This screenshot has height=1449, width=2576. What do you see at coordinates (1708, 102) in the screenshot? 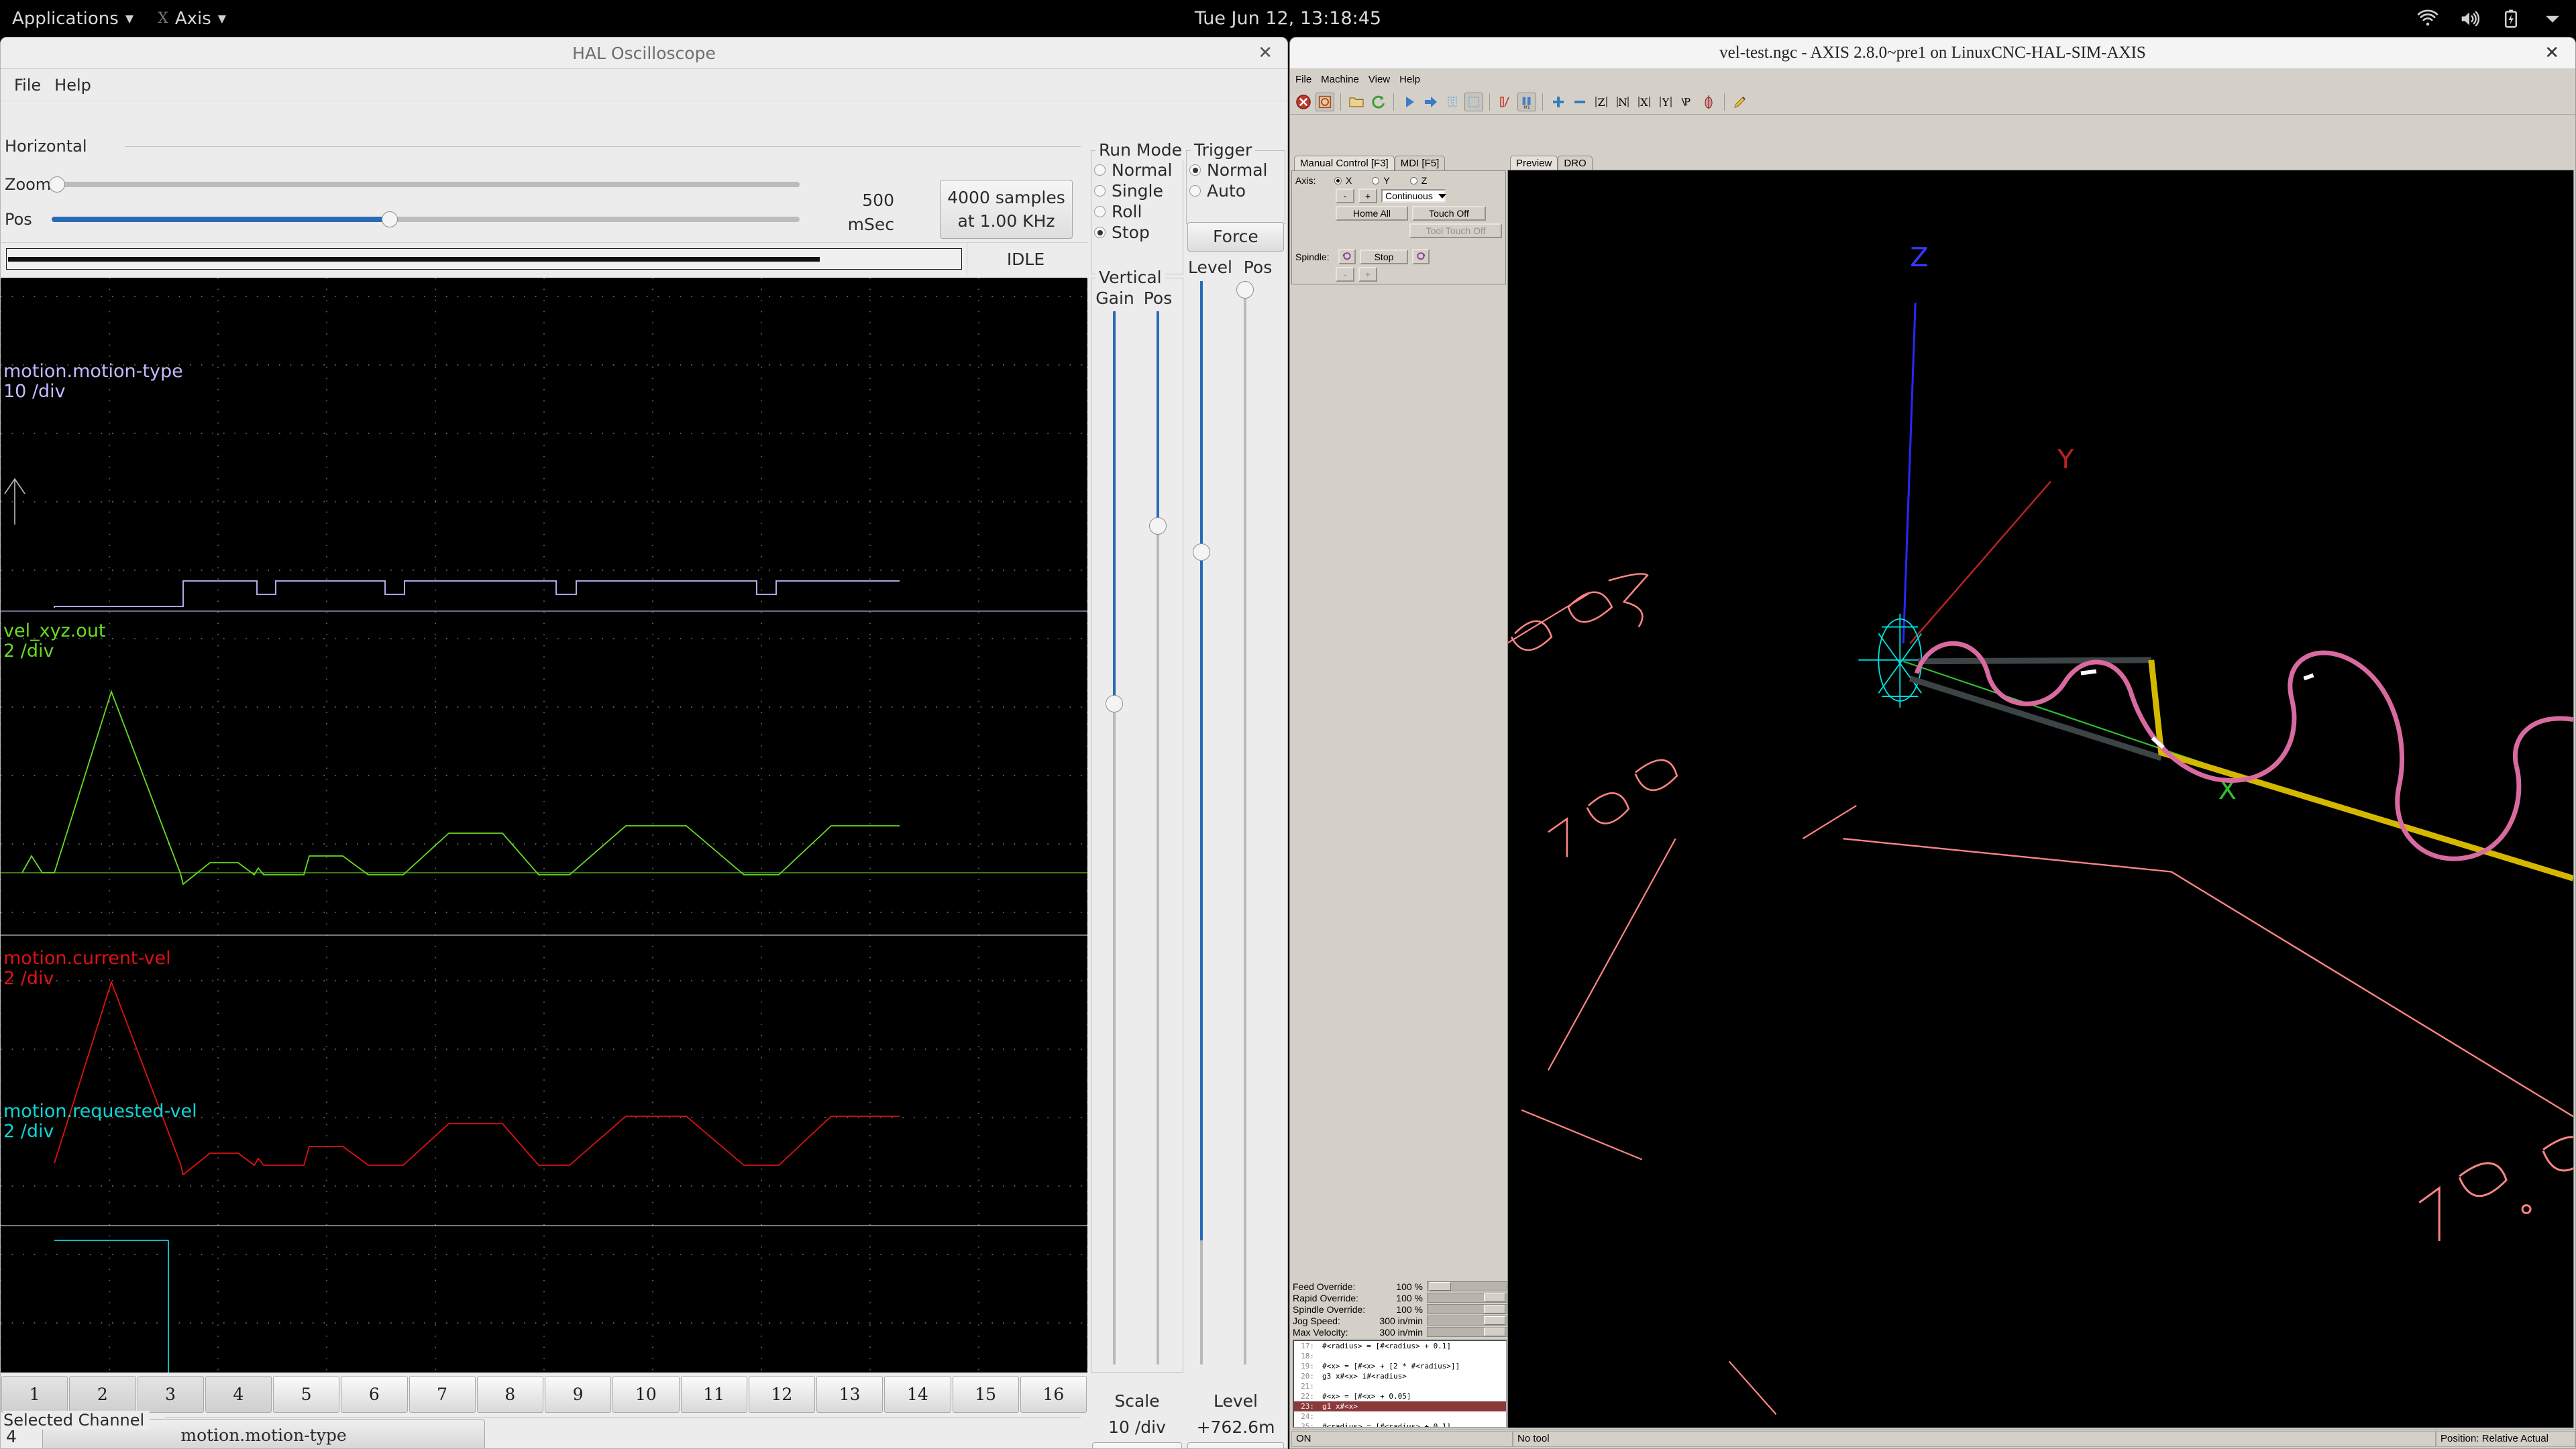
I see `view-rotated-icon` at bounding box center [1708, 102].